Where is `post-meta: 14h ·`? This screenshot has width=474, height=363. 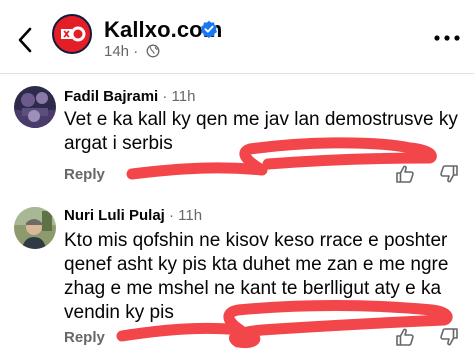 post-meta: 14h · is located at coordinates (132, 51).